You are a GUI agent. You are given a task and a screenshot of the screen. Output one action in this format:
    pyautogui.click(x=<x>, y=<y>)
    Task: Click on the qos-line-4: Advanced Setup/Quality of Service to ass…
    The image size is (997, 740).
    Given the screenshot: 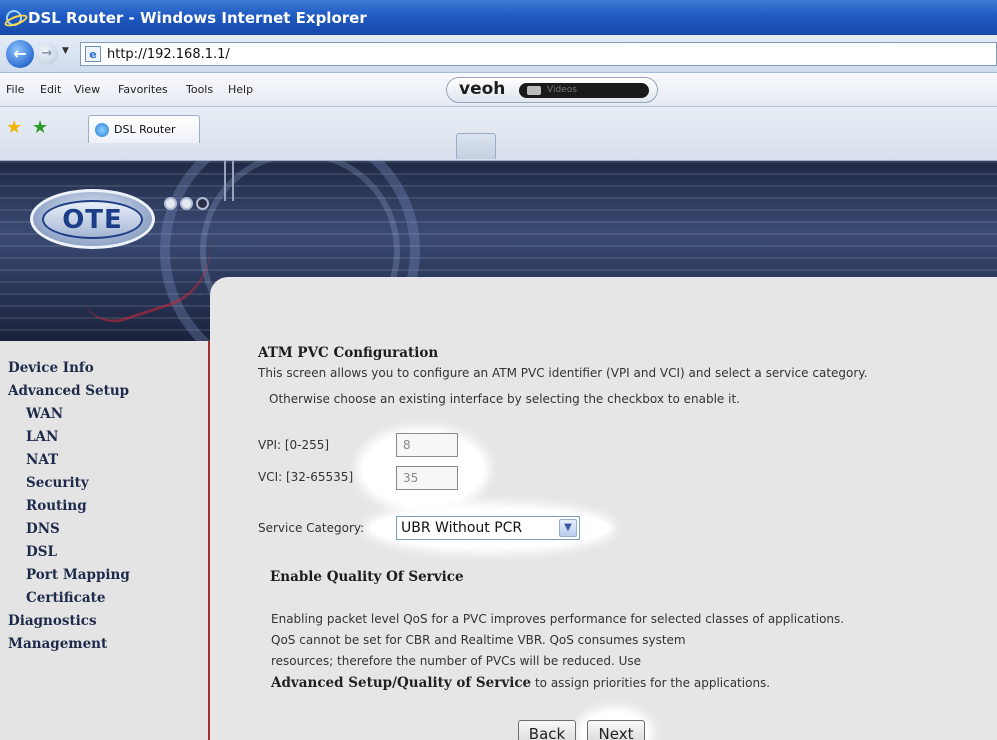 What is the action you would take?
    pyautogui.click(x=520, y=683)
    